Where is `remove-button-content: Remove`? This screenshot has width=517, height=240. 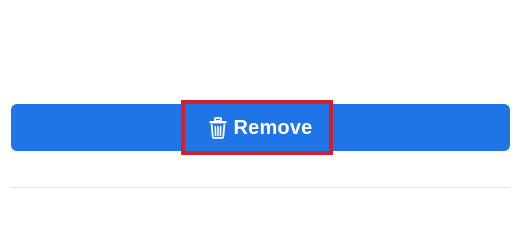
remove-button-content: Remove is located at coordinates (260, 128).